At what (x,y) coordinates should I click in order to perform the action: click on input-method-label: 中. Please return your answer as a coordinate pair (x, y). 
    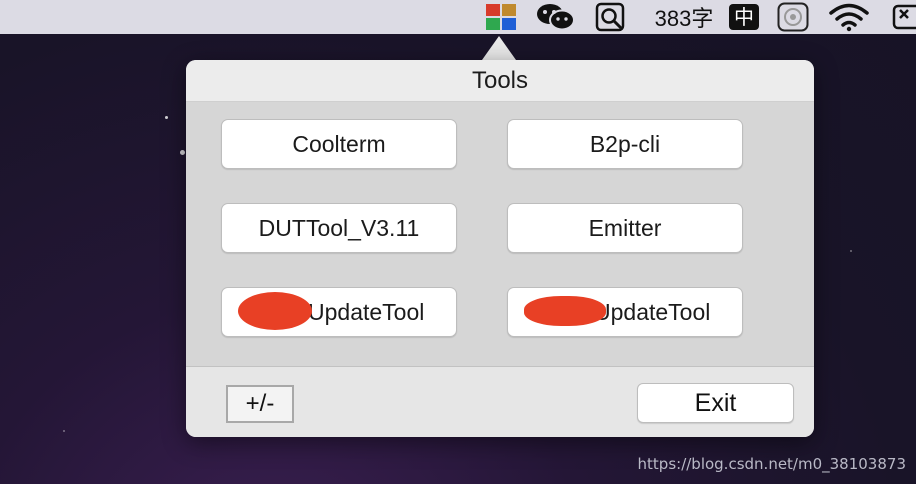
    Looking at the image, I should click on (744, 17).